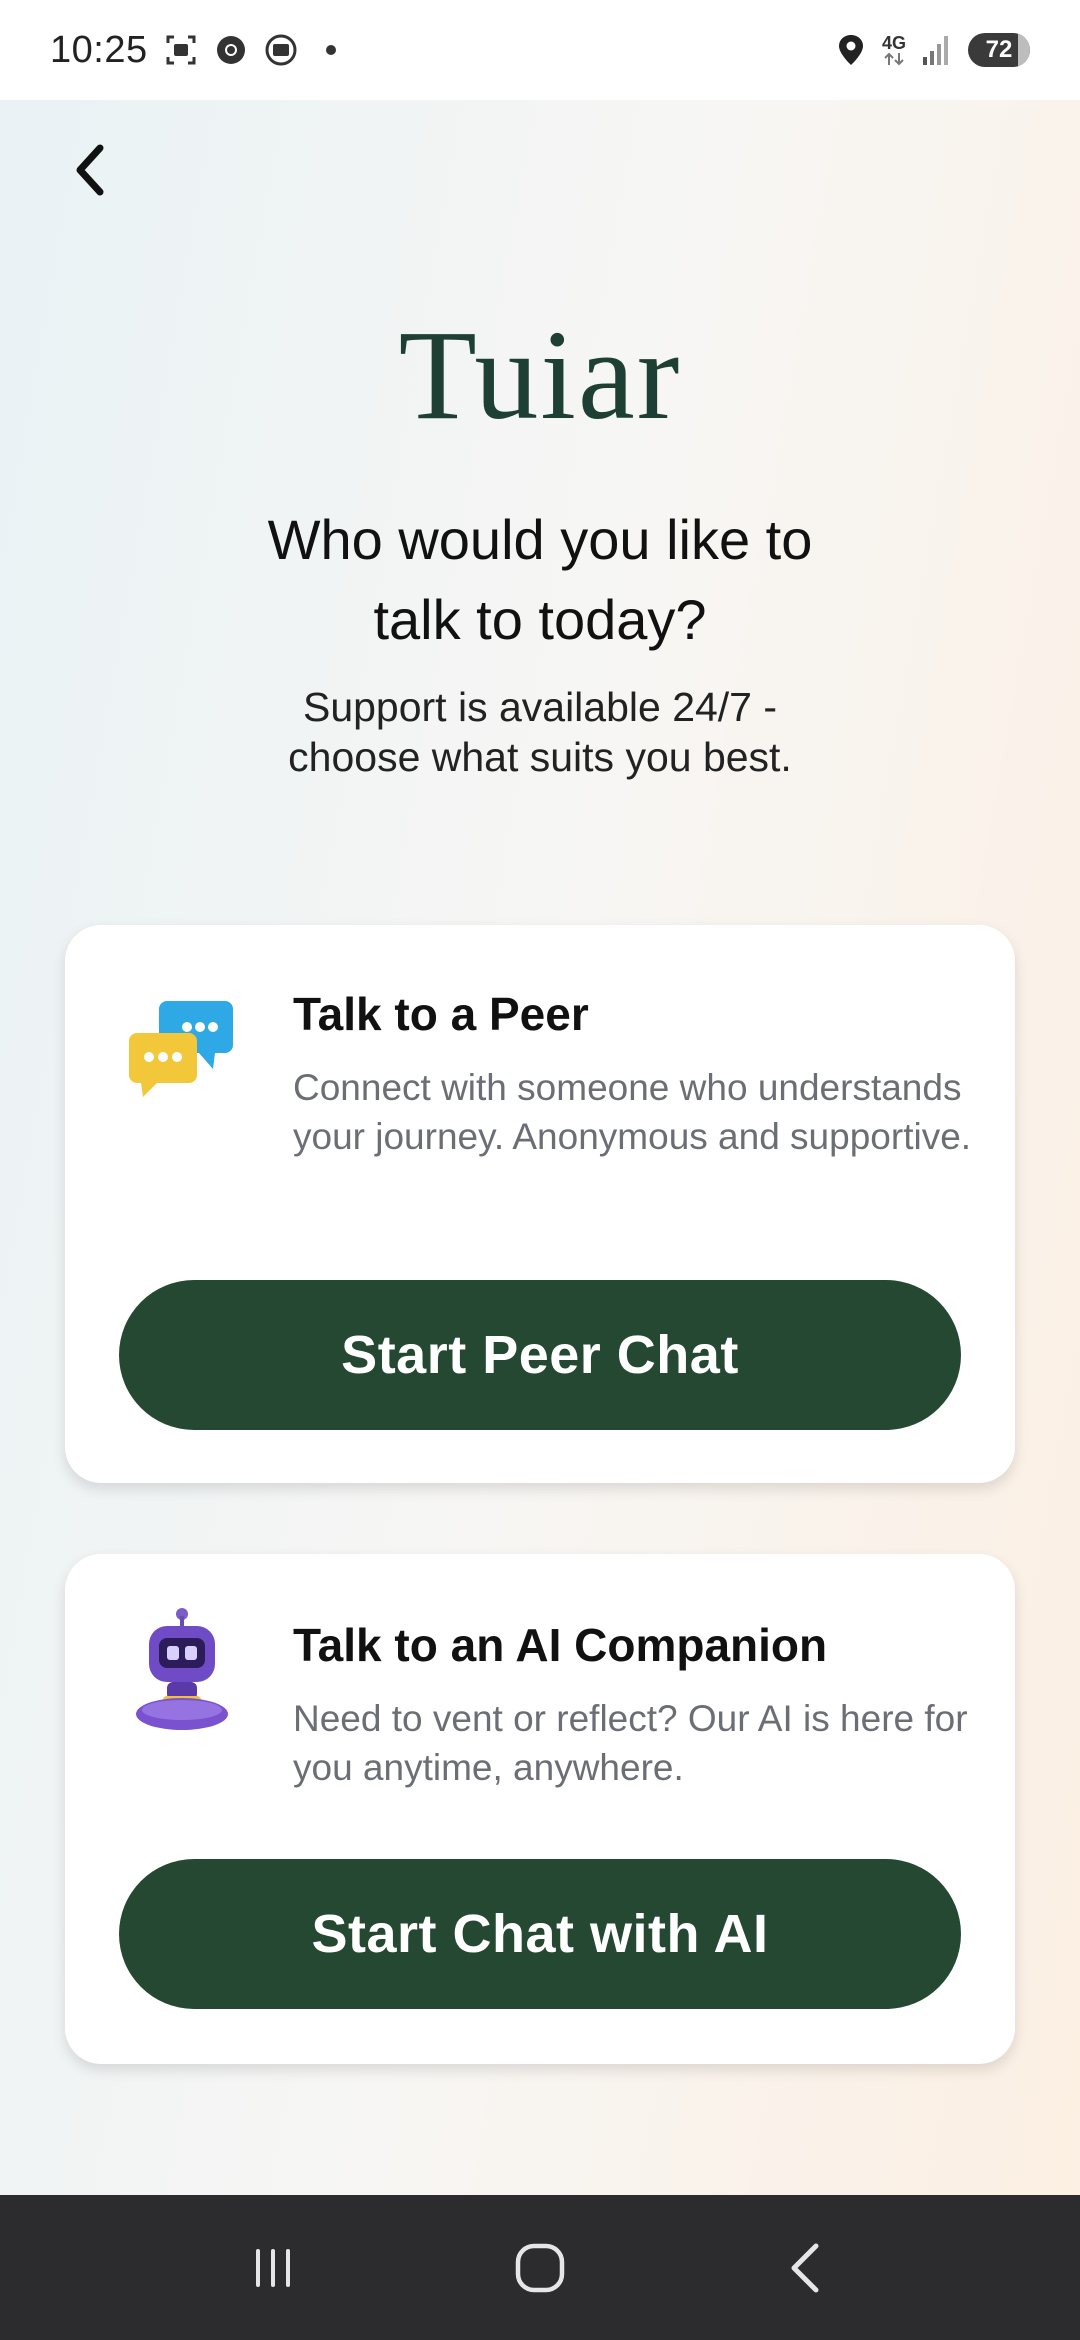 The height and width of the screenshot is (2340, 1080). I want to click on media-icon, so click(281, 50).